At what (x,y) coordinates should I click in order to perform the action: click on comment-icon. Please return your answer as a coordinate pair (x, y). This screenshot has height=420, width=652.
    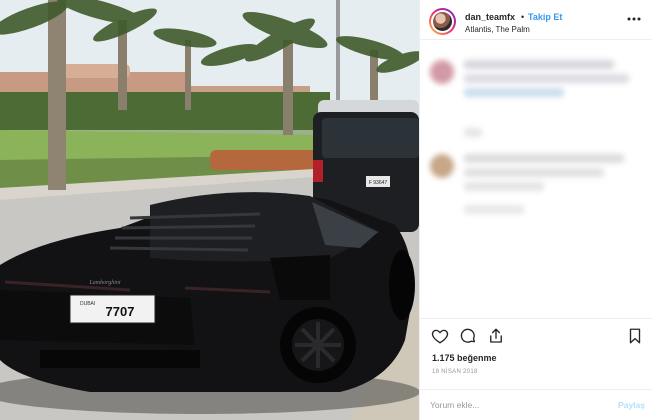
    Looking at the image, I should click on (468, 336).